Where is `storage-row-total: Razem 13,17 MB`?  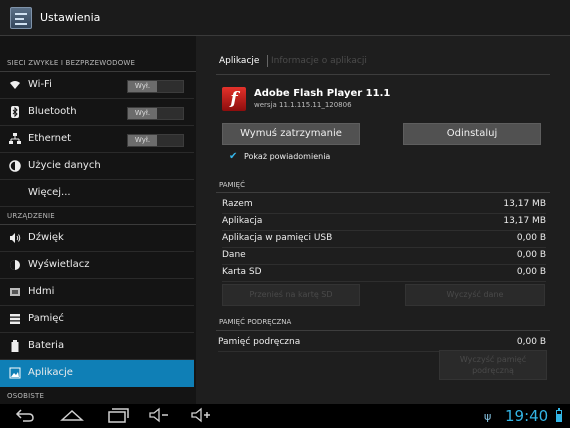 storage-row-total: Razem 13,17 MB is located at coordinates (384, 205).